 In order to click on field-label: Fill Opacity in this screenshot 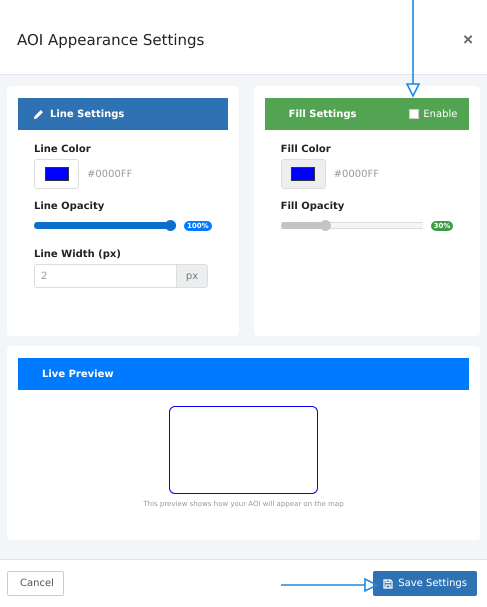, I will do `click(312, 206)`.